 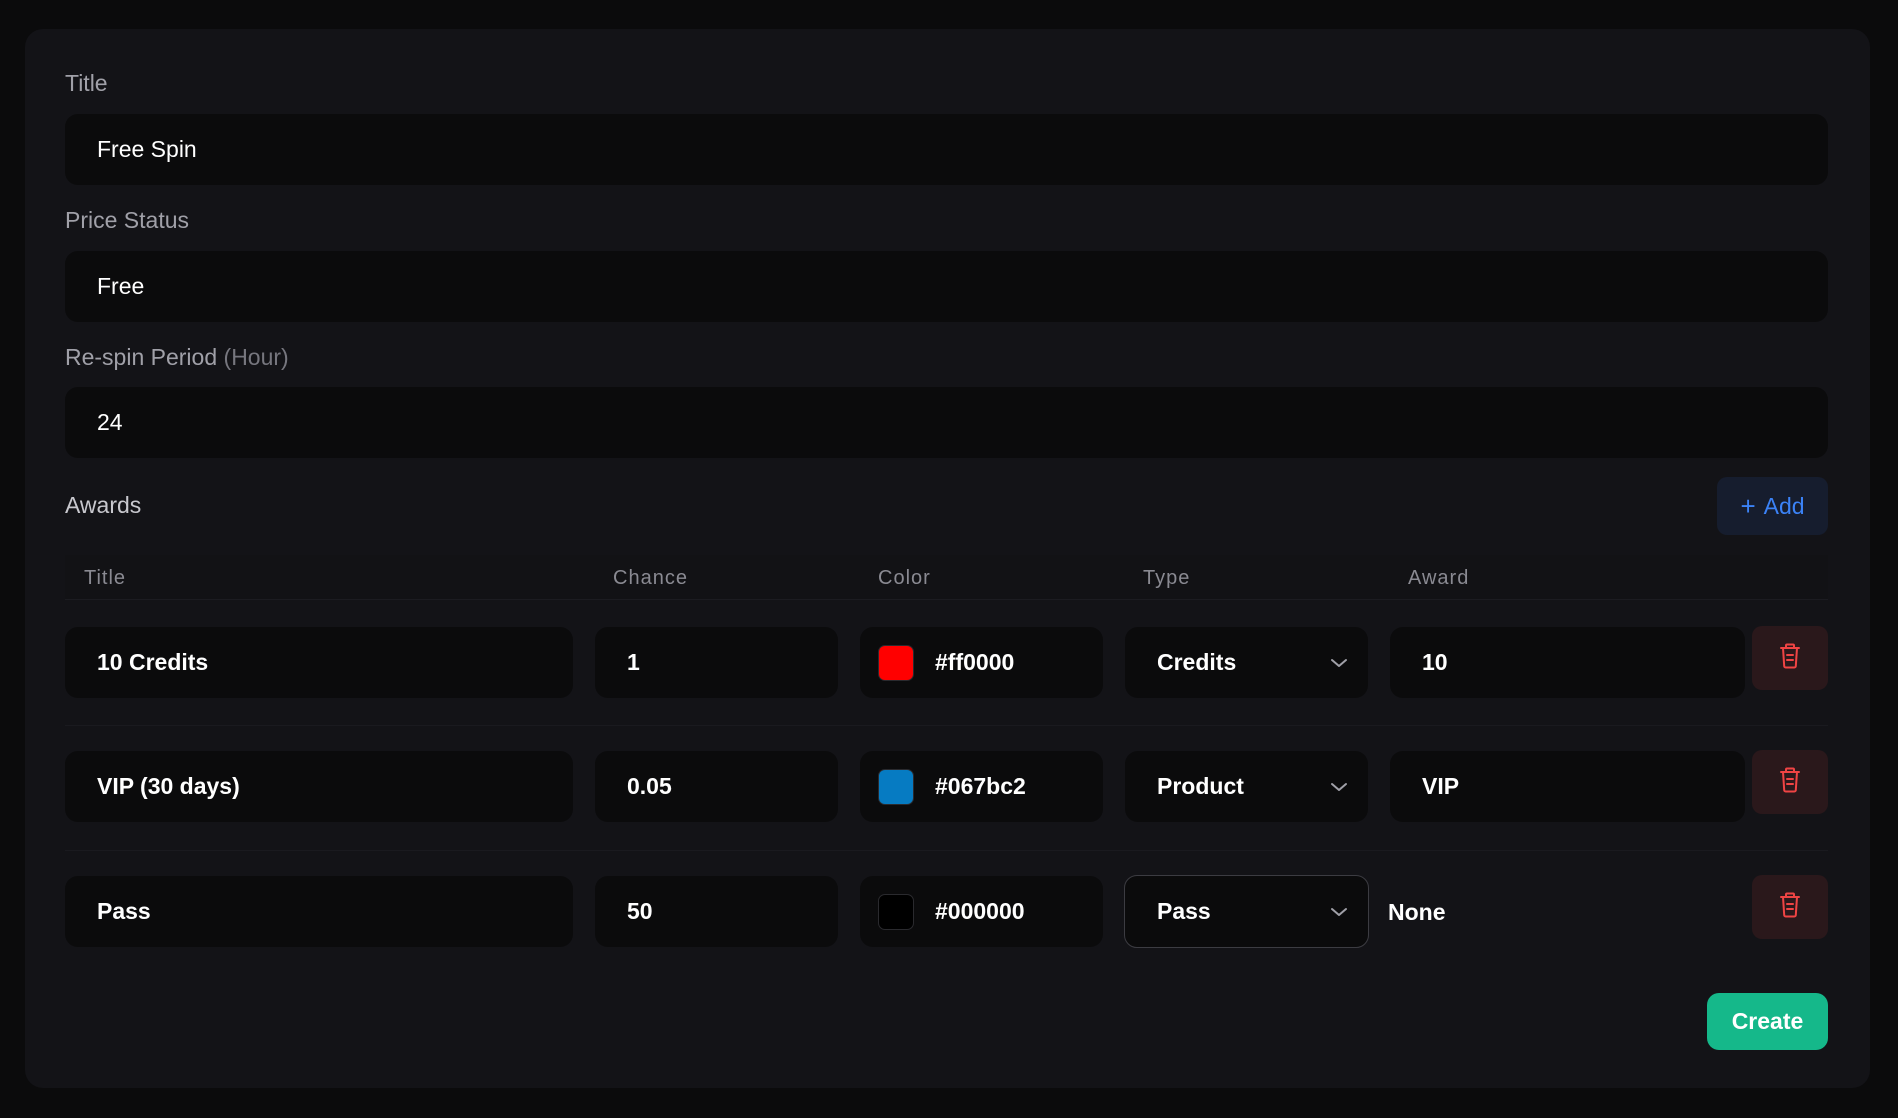 I want to click on award-value-text: None, so click(x=1417, y=912).